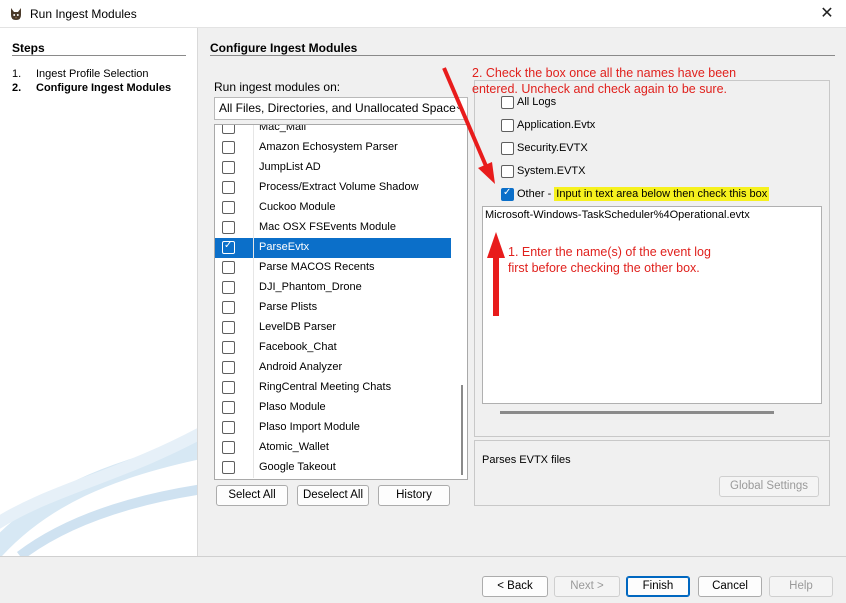 This screenshot has width=846, height=603. What do you see at coordinates (507, 125) in the screenshot?
I see `application-checkbox` at bounding box center [507, 125].